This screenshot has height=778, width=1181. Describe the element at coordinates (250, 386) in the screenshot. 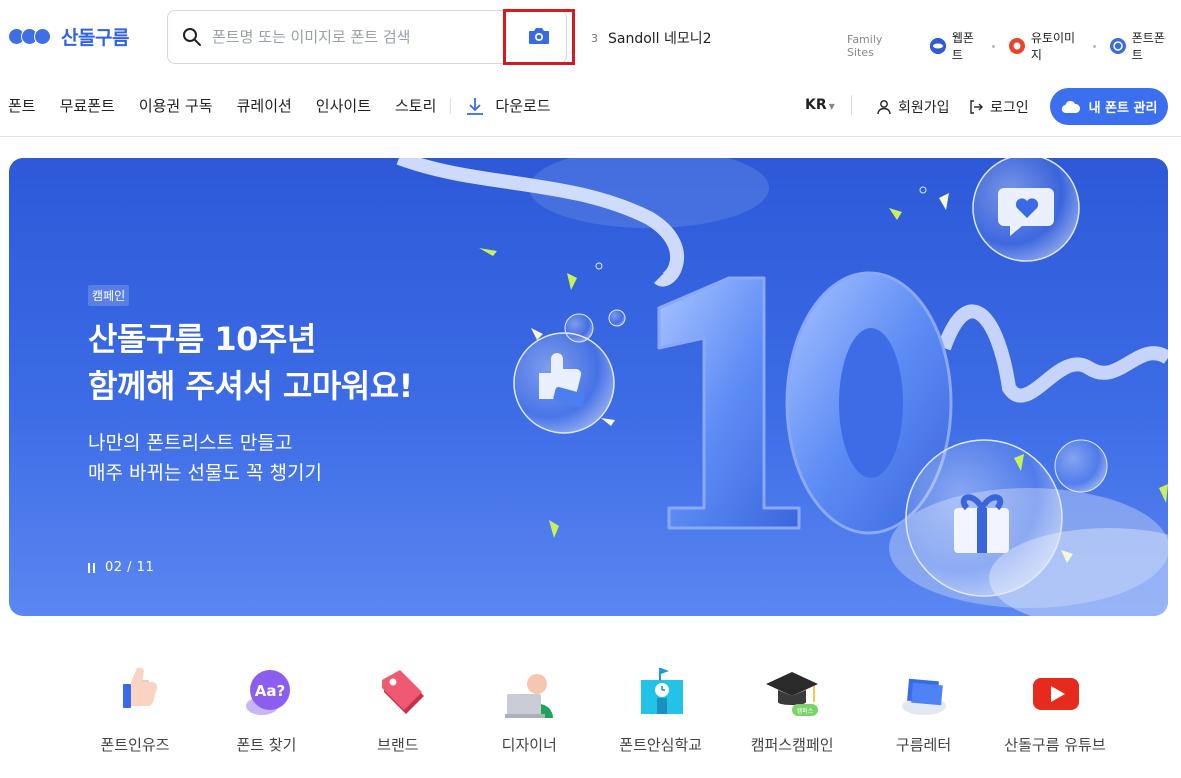

I see `banner-title-line: 함께해 주셔서 고마워요!` at that location.